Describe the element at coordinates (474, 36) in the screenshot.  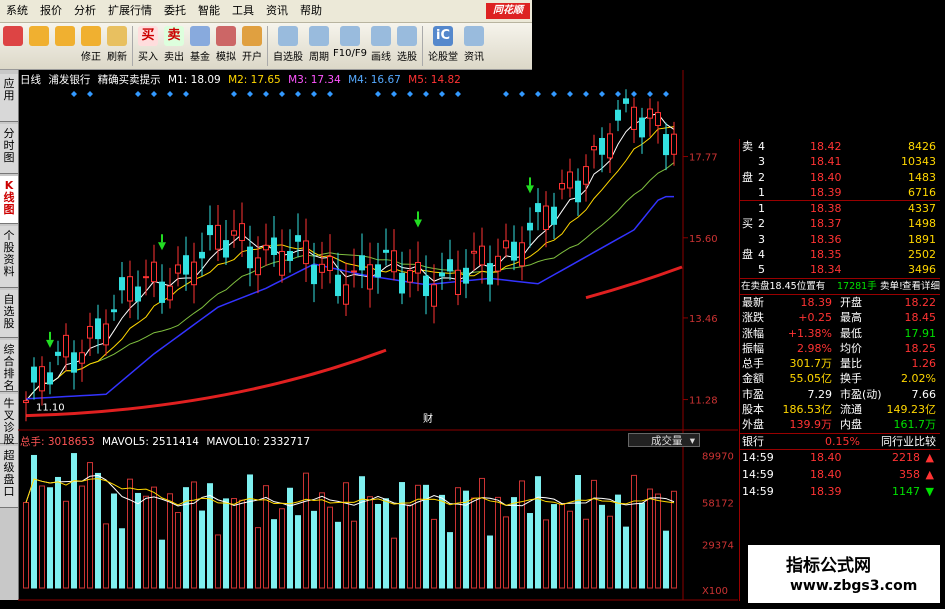
I see `news-icon` at that location.